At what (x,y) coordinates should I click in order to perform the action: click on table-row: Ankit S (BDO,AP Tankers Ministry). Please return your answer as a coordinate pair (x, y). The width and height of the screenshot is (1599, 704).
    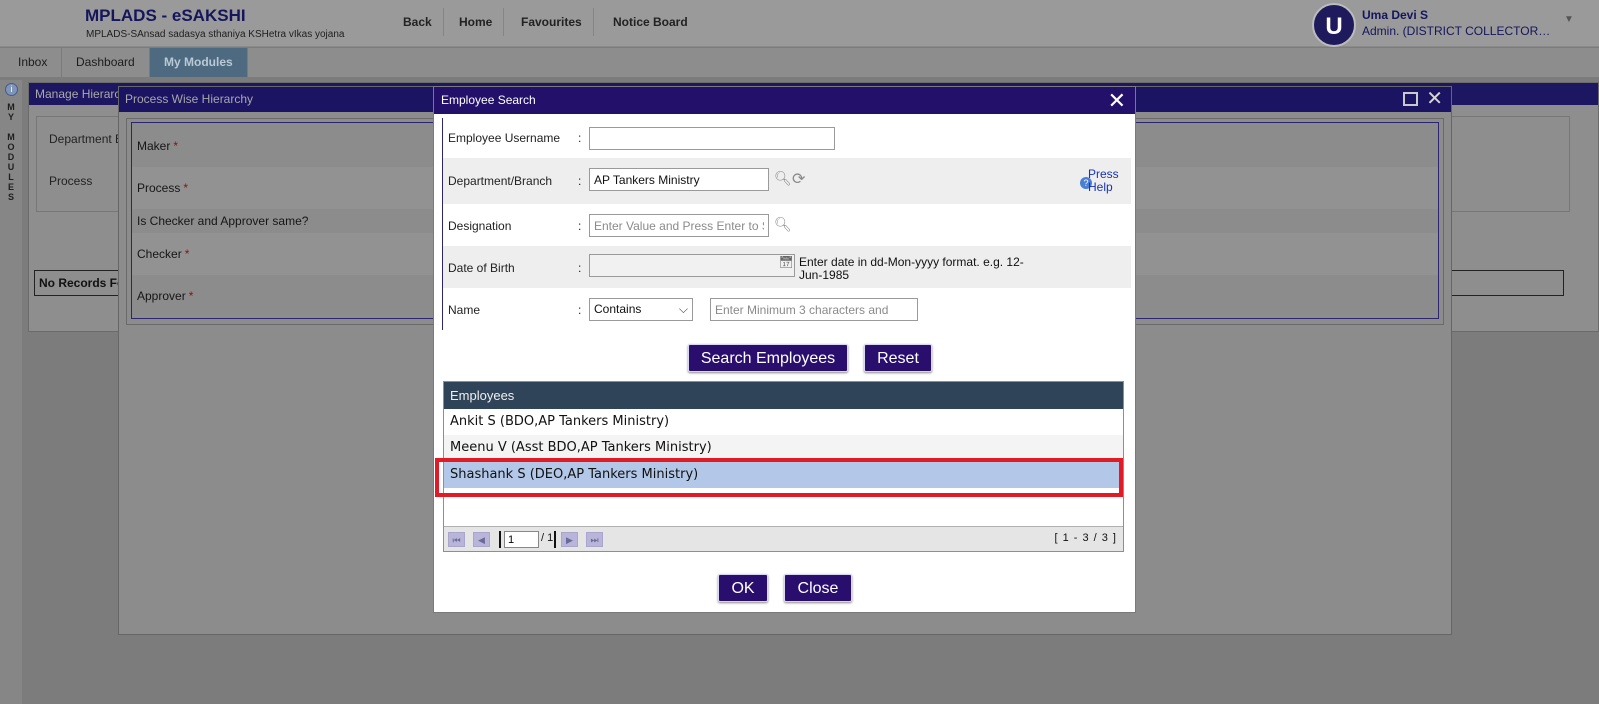
    Looking at the image, I should click on (783, 422).